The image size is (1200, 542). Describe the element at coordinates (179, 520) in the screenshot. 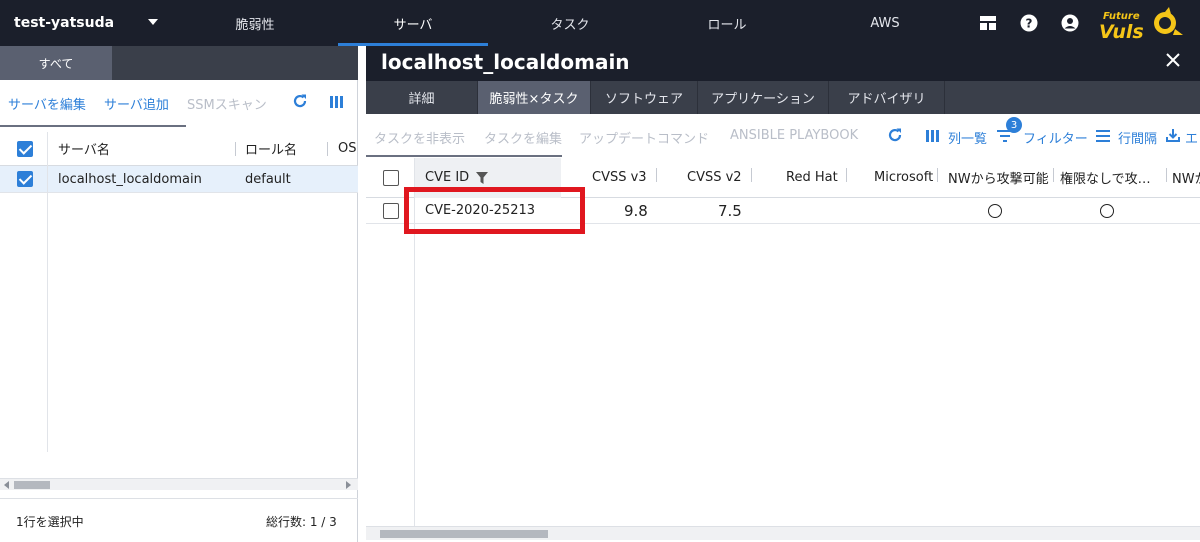

I see `table-footer: 1行を選択中 総行数: 1 / 3` at that location.